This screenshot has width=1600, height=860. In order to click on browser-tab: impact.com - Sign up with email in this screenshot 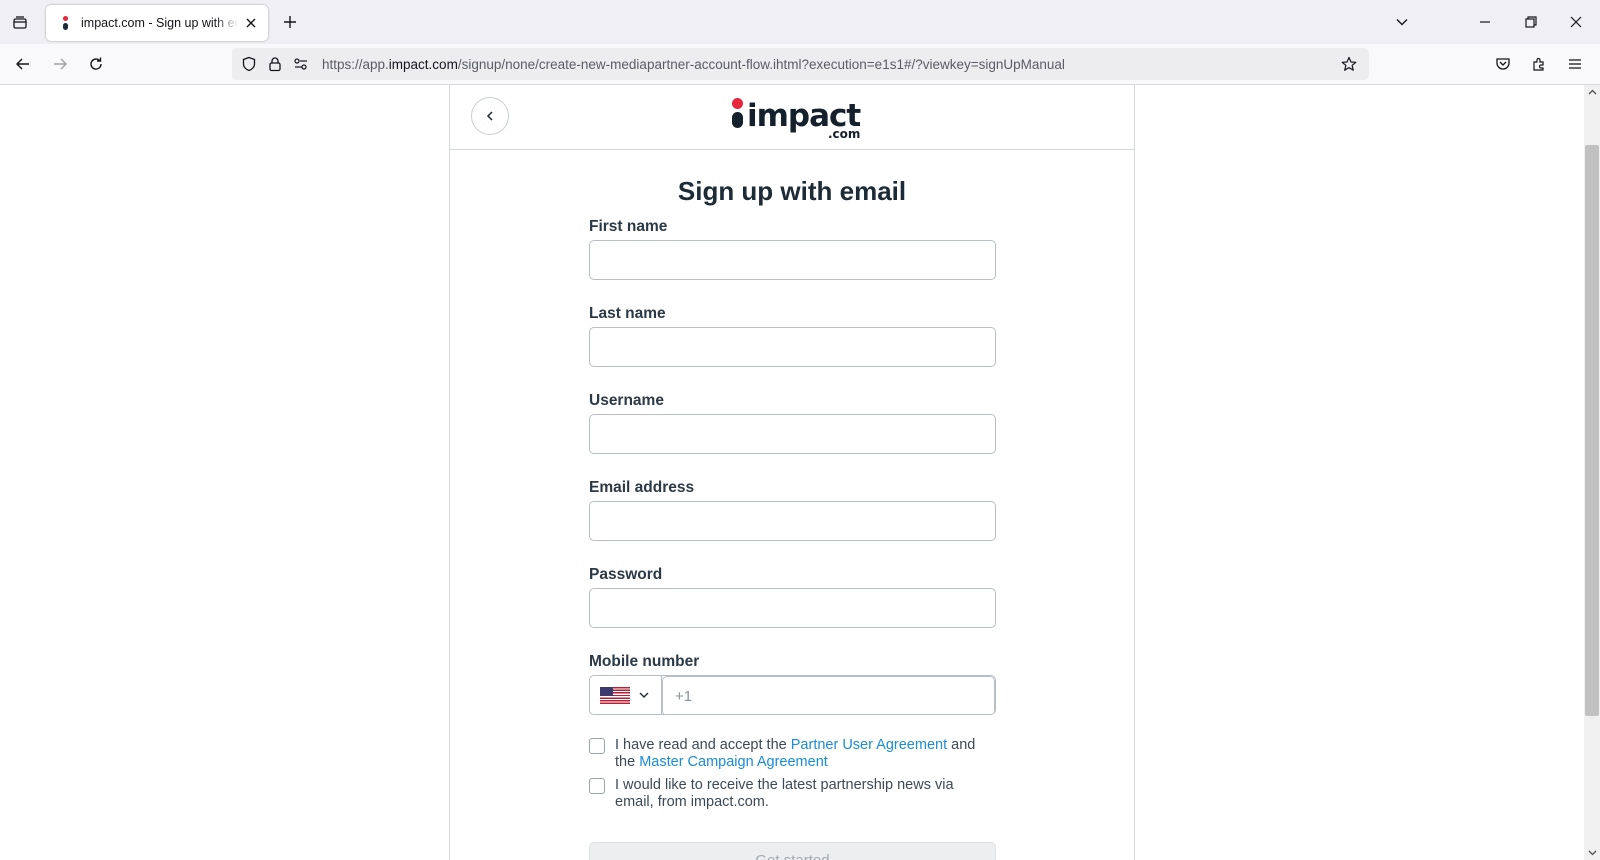, I will do `click(157, 23)`.